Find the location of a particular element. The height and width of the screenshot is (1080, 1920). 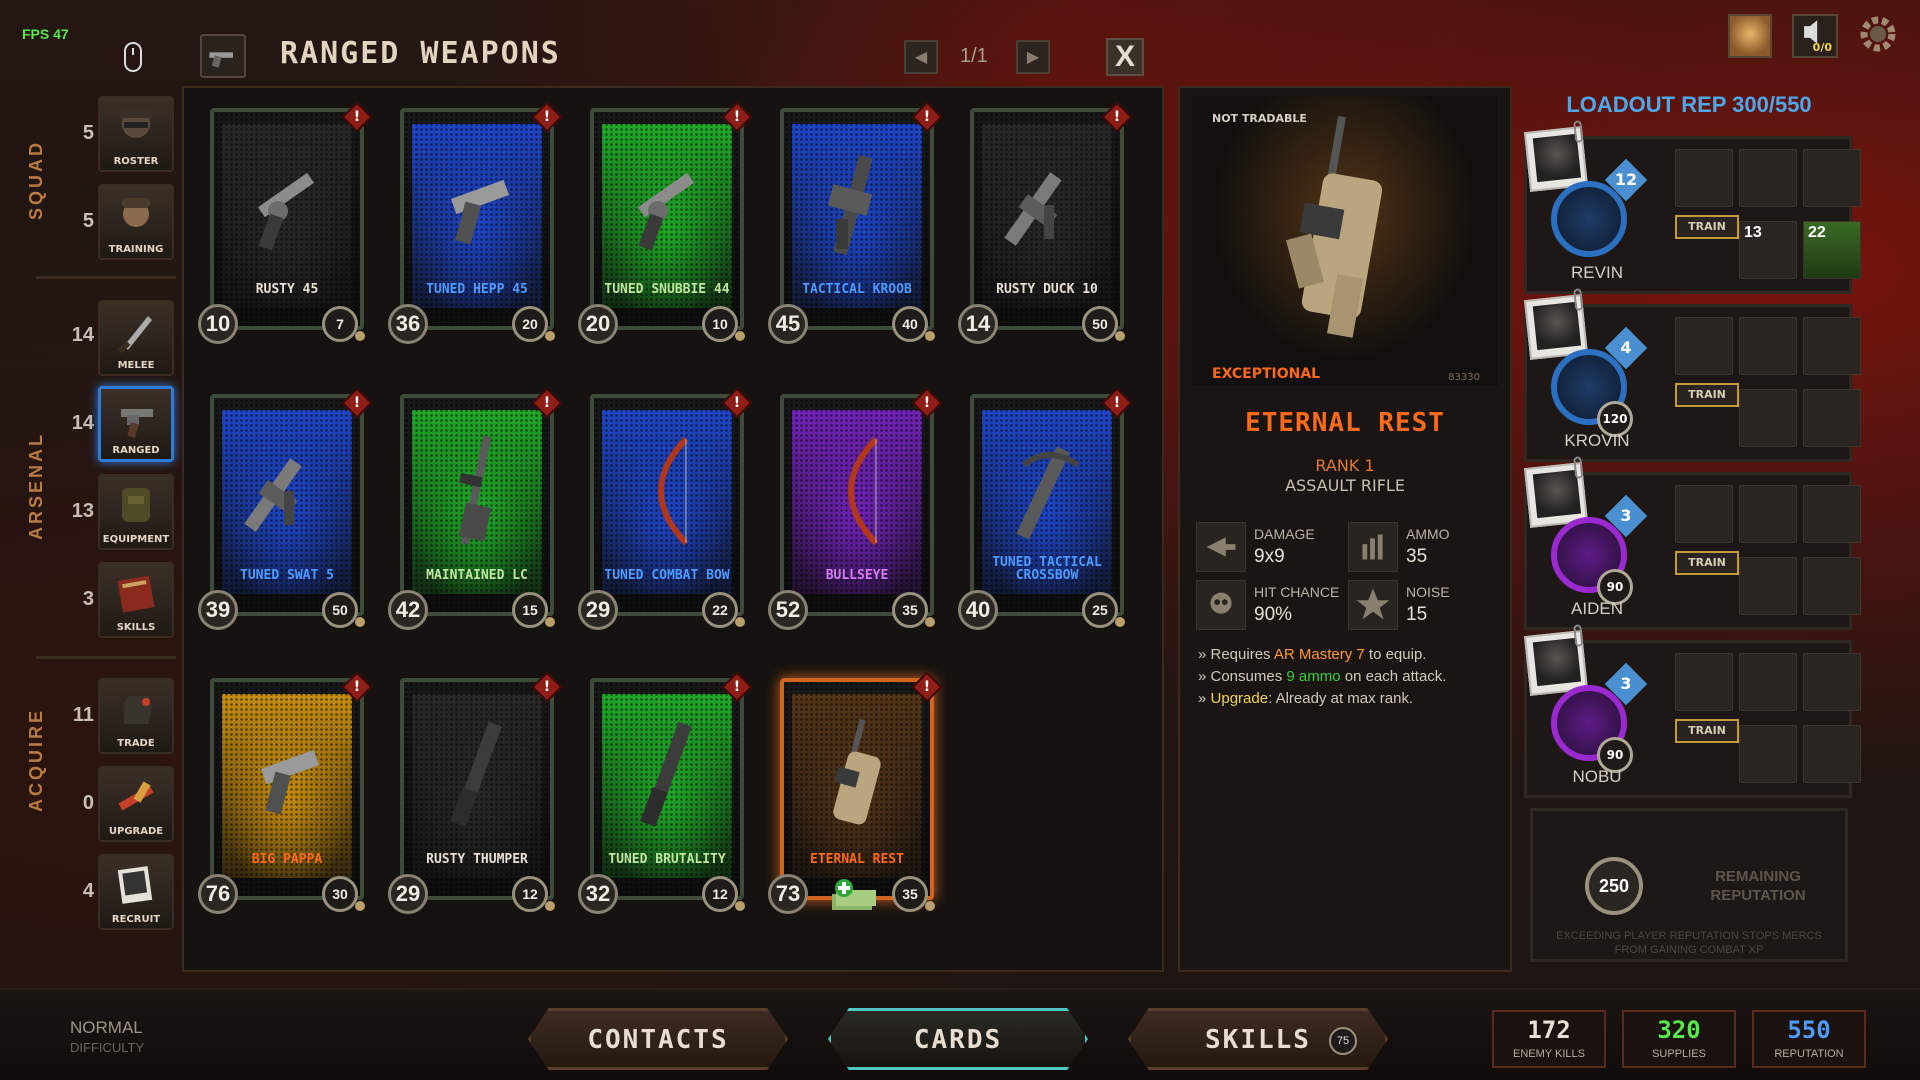

noise-icon is located at coordinates (1373, 605).